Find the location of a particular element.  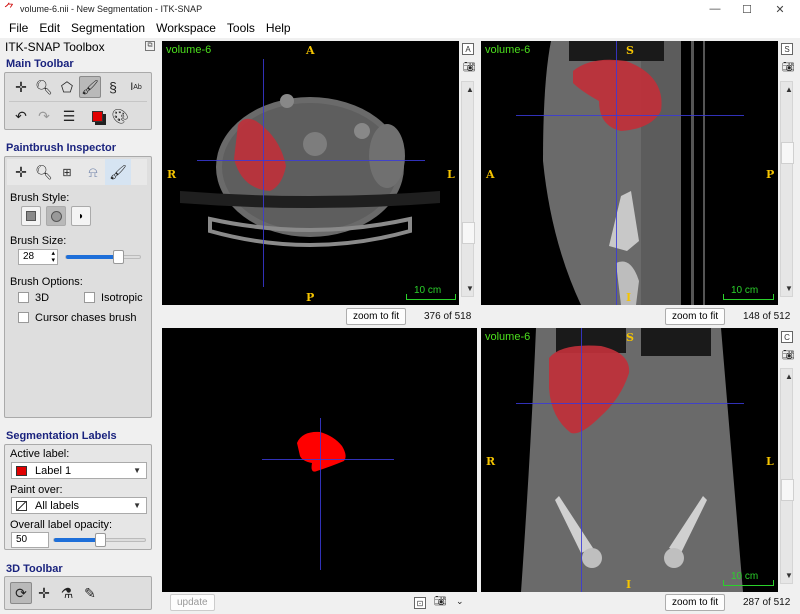

option-cursor-chases-label: Cursor chases brush is located at coordinates (86, 318).